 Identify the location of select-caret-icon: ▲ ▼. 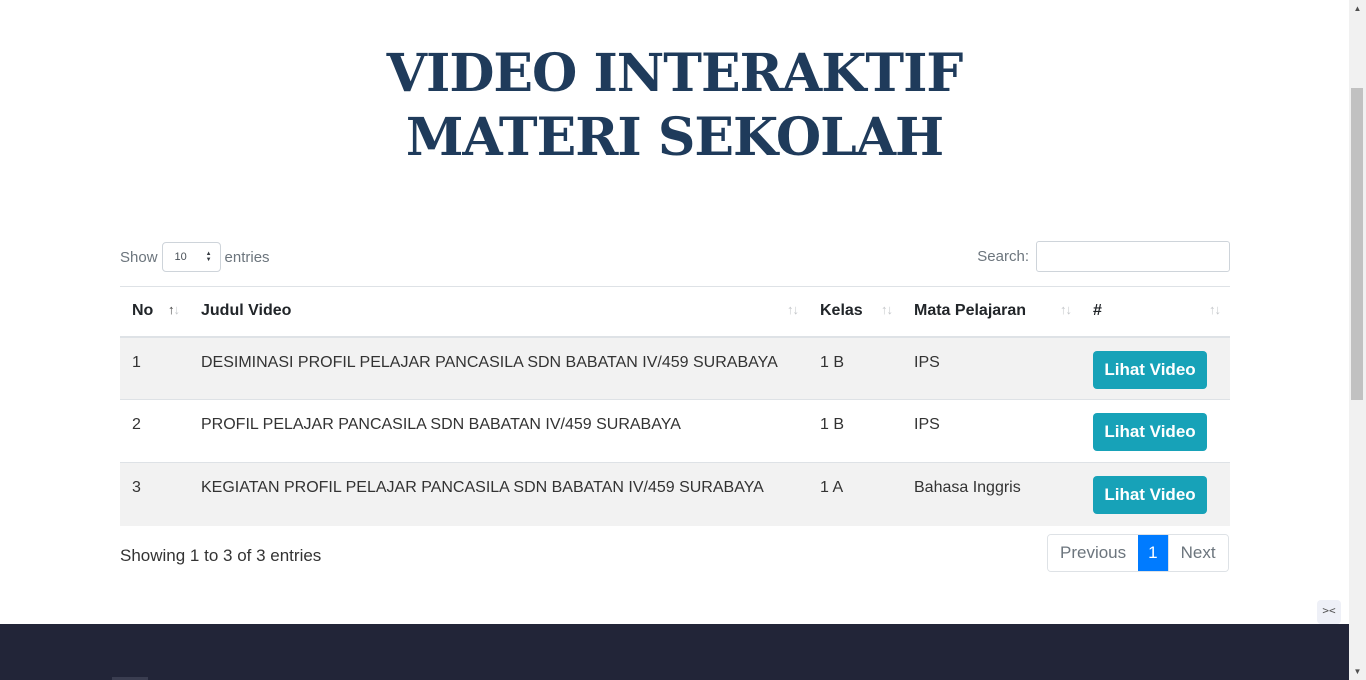
(208, 257).